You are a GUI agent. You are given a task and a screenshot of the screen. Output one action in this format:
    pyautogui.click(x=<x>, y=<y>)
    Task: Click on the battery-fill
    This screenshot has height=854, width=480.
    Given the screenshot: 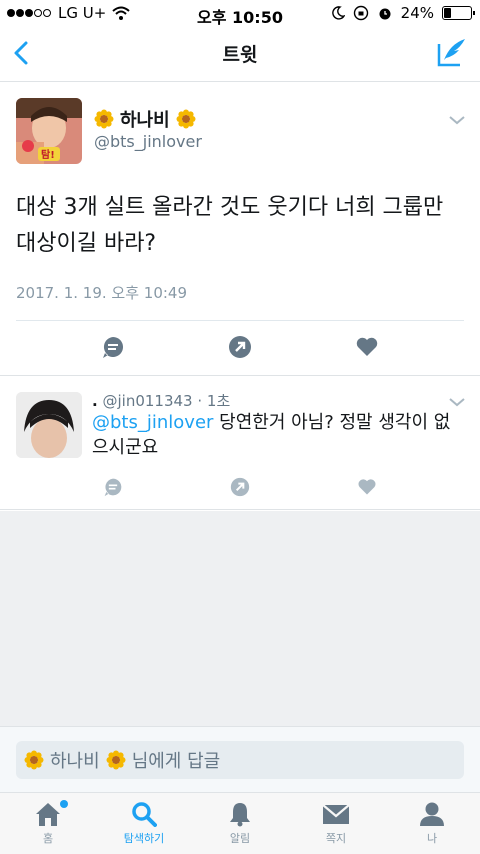 What is the action you would take?
    pyautogui.click(x=447, y=13)
    